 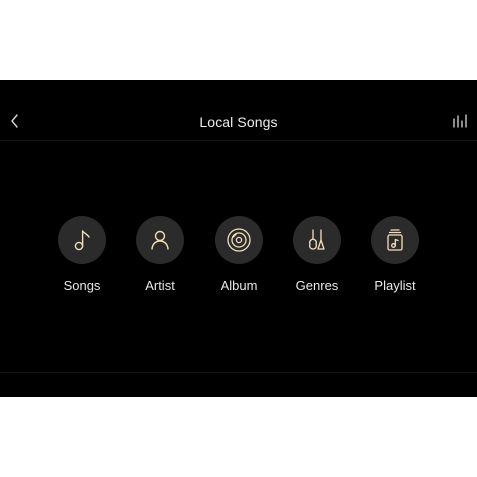 I want to click on album-icon-circle, so click(x=239, y=240).